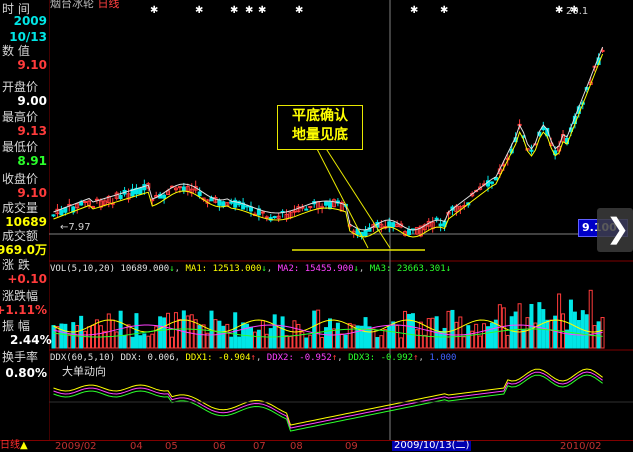  What do you see at coordinates (31, 340) in the screenshot?
I see `info-value: 2.44%` at bounding box center [31, 340].